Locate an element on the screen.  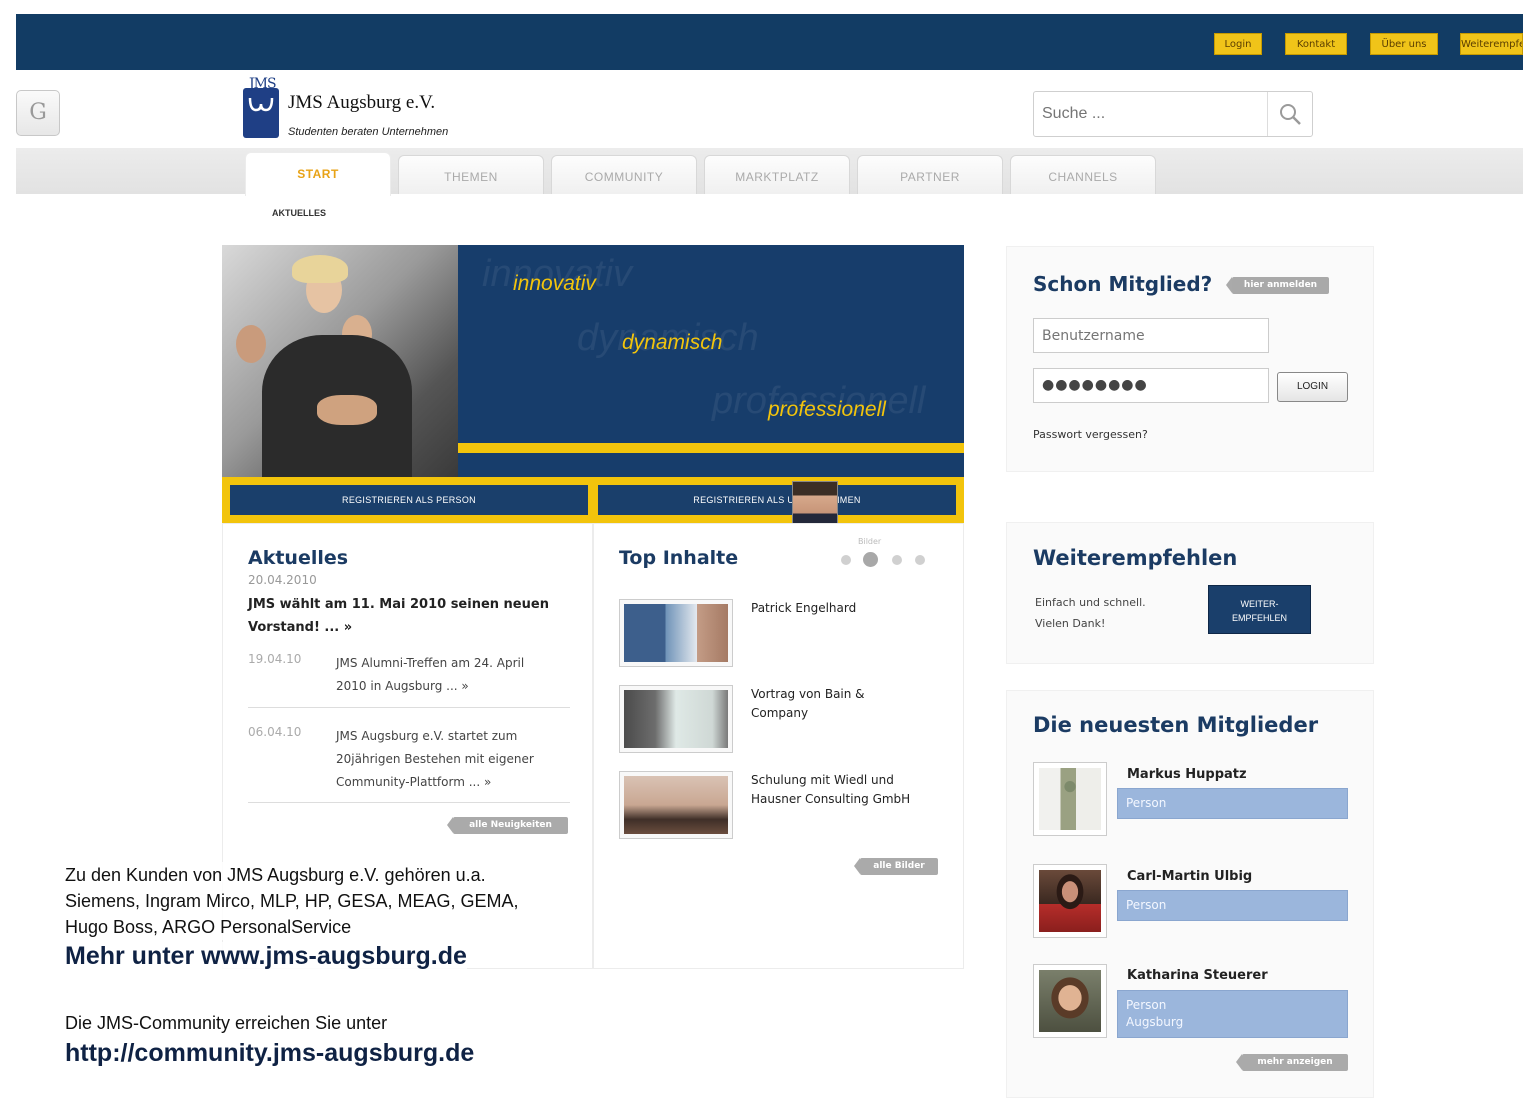
recommend-text-line: Vielen Dank! is located at coordinates (1070, 623).